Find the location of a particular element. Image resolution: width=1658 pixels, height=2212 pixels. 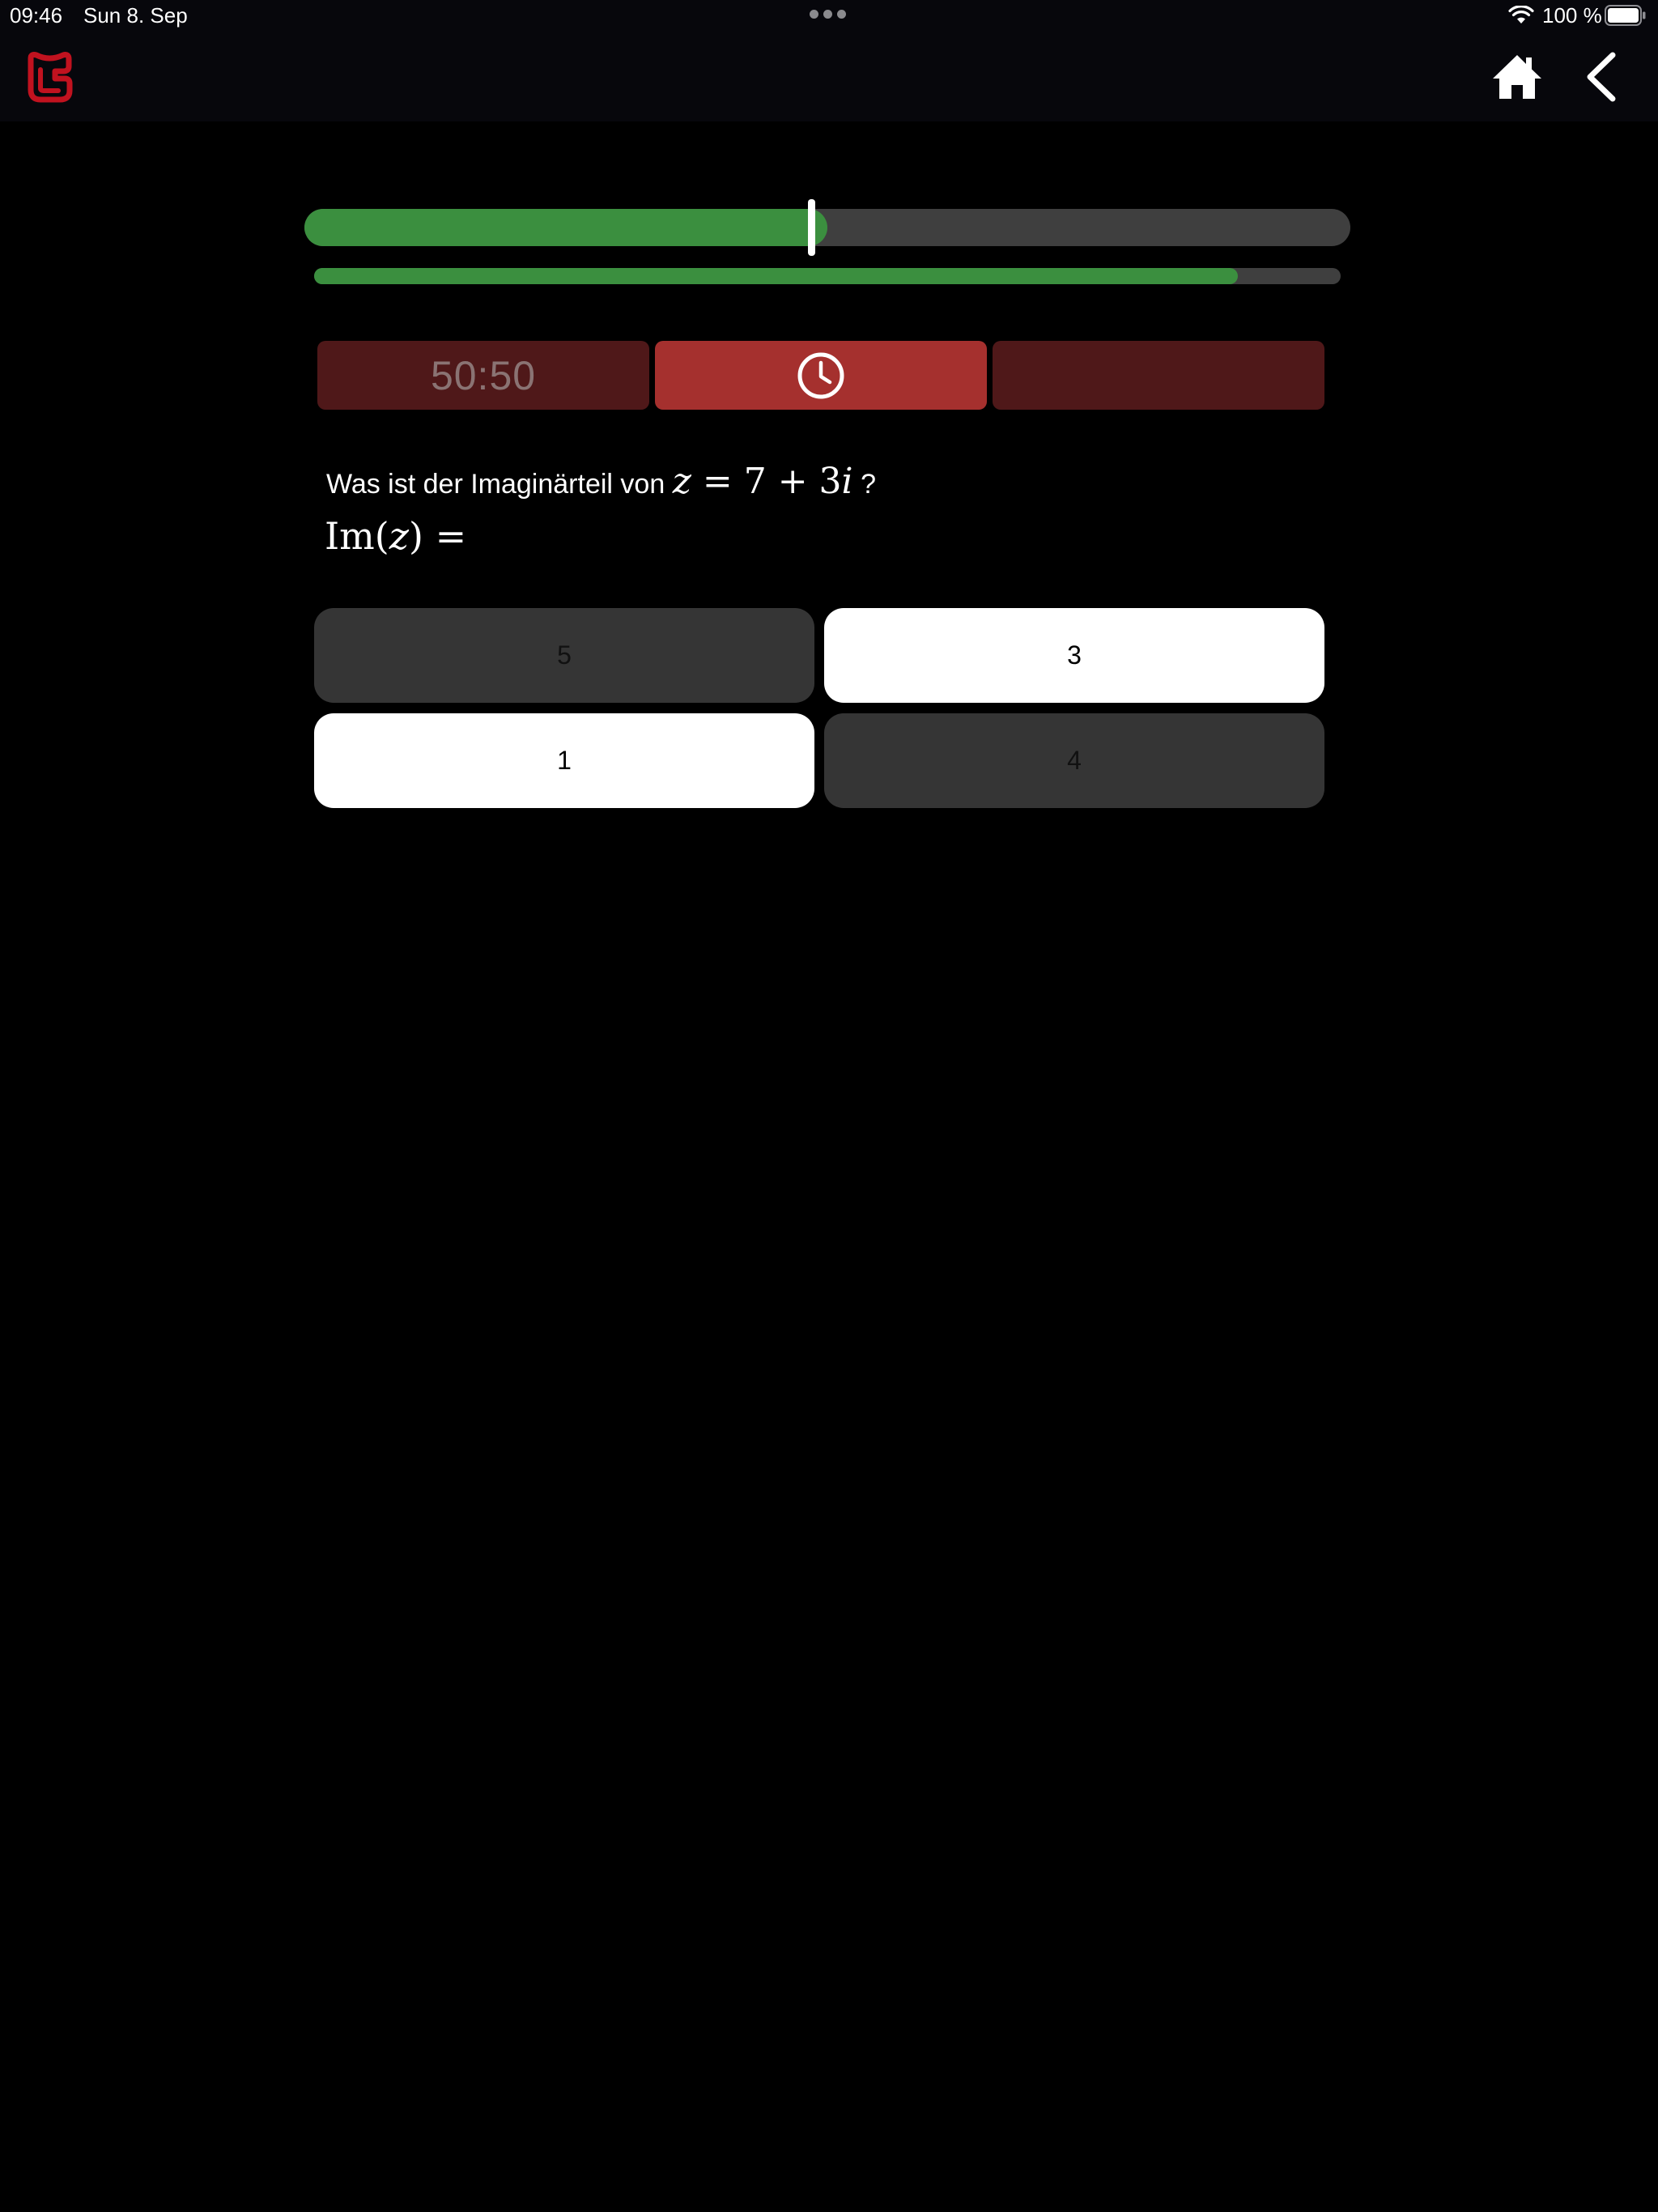

math-equation: = 7 + 3 is located at coordinates (766, 481).